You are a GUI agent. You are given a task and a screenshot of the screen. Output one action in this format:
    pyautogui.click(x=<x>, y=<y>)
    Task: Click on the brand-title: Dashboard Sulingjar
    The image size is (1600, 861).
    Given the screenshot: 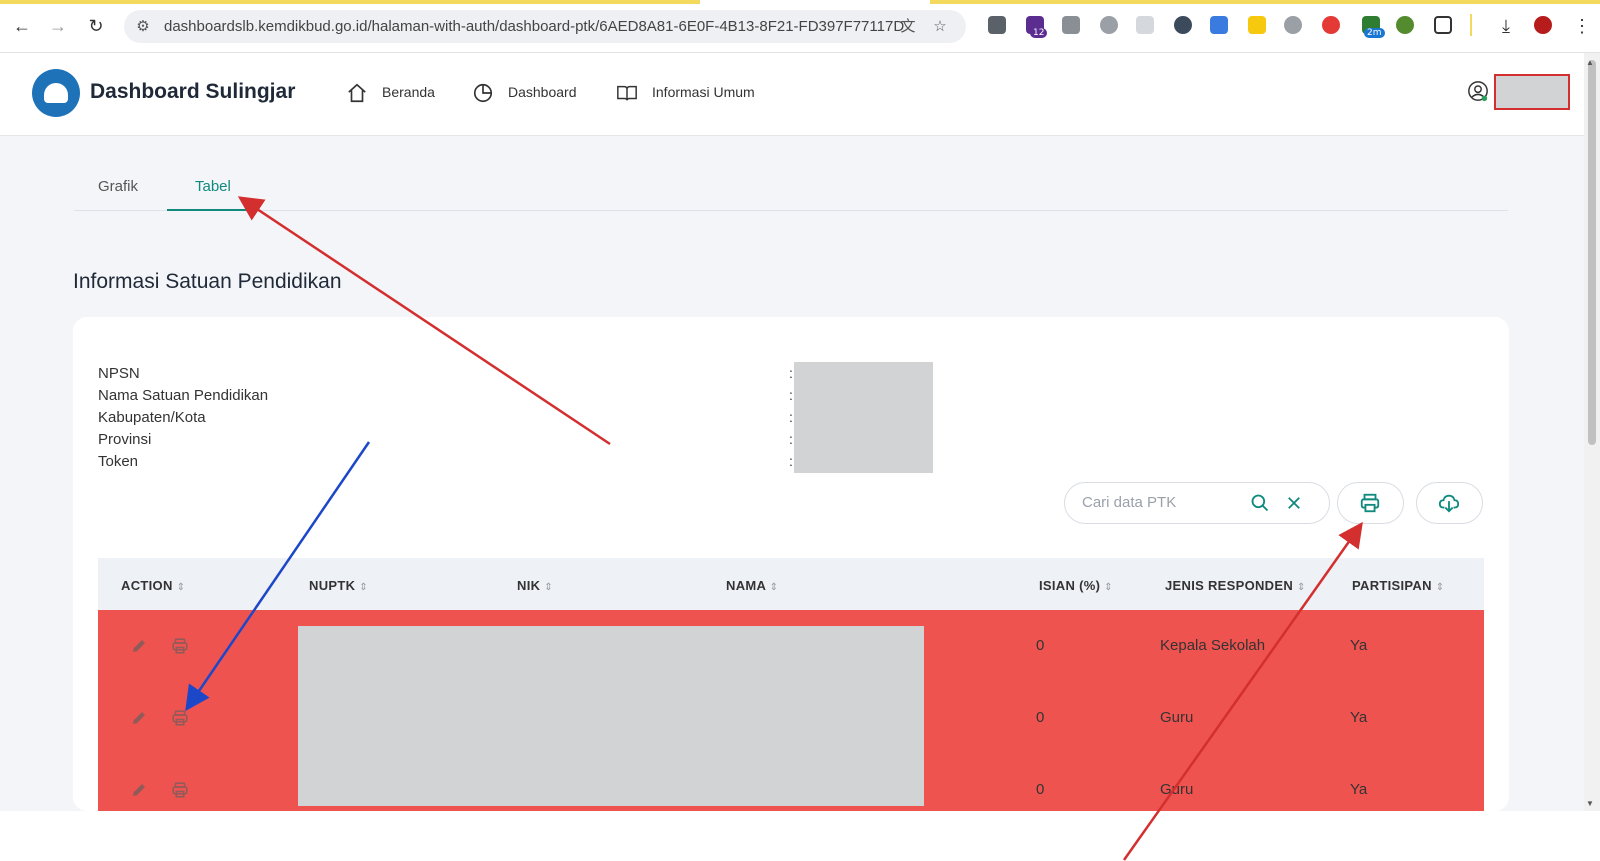 What is the action you would take?
    pyautogui.click(x=192, y=92)
    